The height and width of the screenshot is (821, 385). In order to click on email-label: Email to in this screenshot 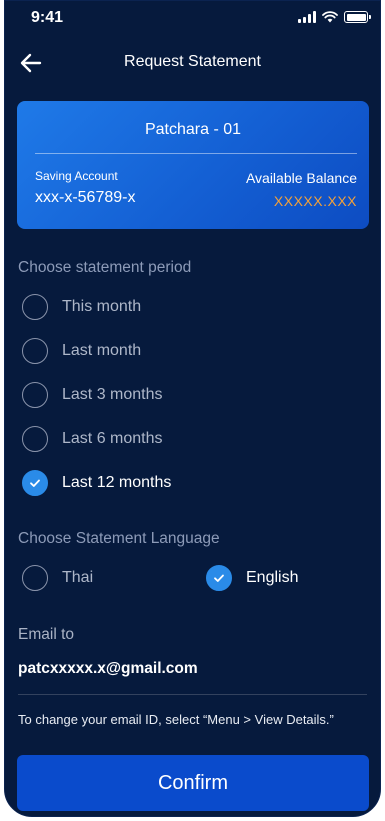, I will do `click(46, 634)`.